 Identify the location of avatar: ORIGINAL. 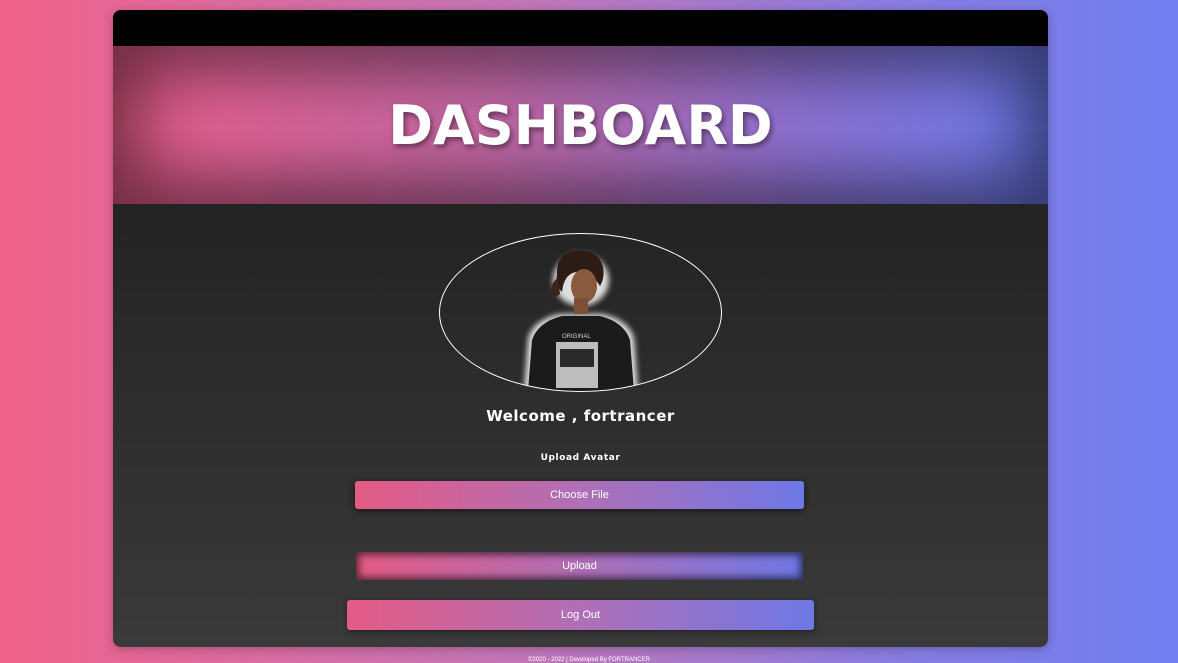
(580, 312).